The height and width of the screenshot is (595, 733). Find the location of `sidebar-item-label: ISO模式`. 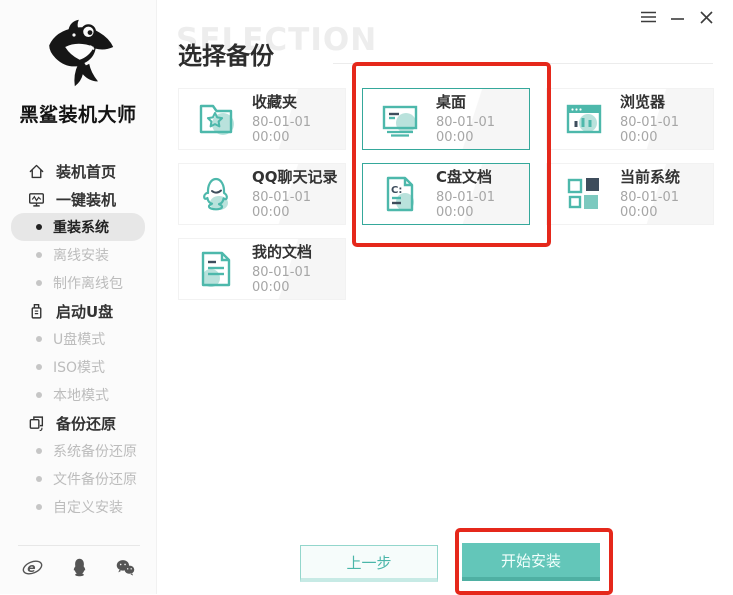

sidebar-item-label: ISO模式 is located at coordinates (79, 368).